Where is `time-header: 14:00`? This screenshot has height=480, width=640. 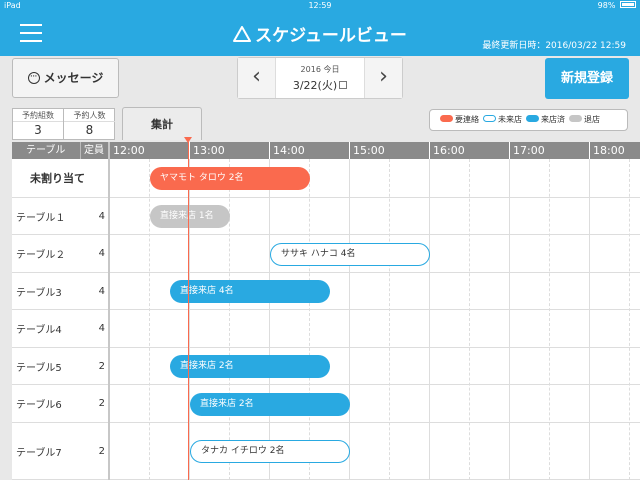 time-header: 14:00 is located at coordinates (309, 150).